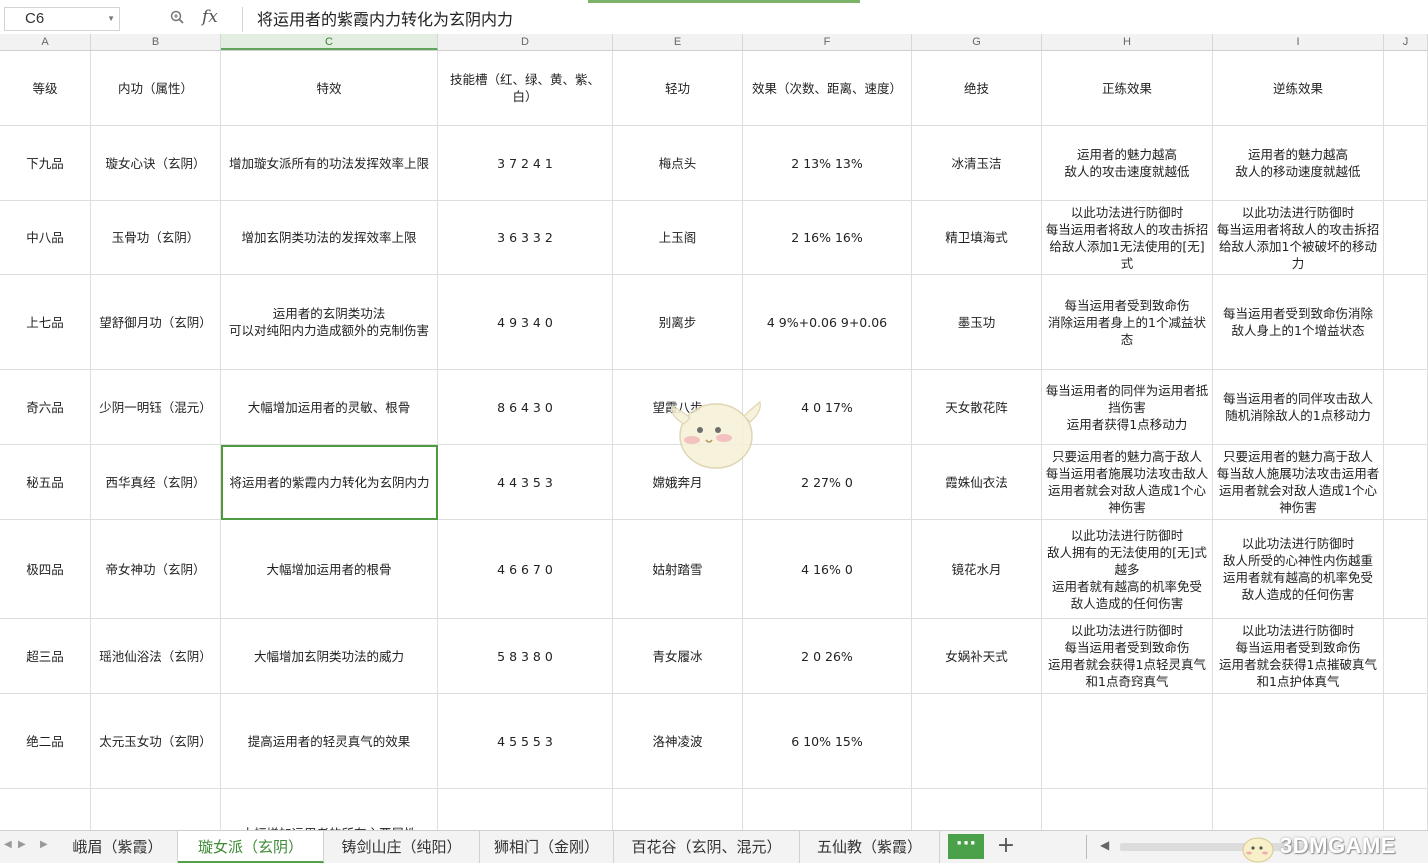 This screenshot has height=863, width=1428. What do you see at coordinates (707, 847) in the screenshot?
I see `sheet-tab: 百花谷（玄阴、混元）` at bounding box center [707, 847].